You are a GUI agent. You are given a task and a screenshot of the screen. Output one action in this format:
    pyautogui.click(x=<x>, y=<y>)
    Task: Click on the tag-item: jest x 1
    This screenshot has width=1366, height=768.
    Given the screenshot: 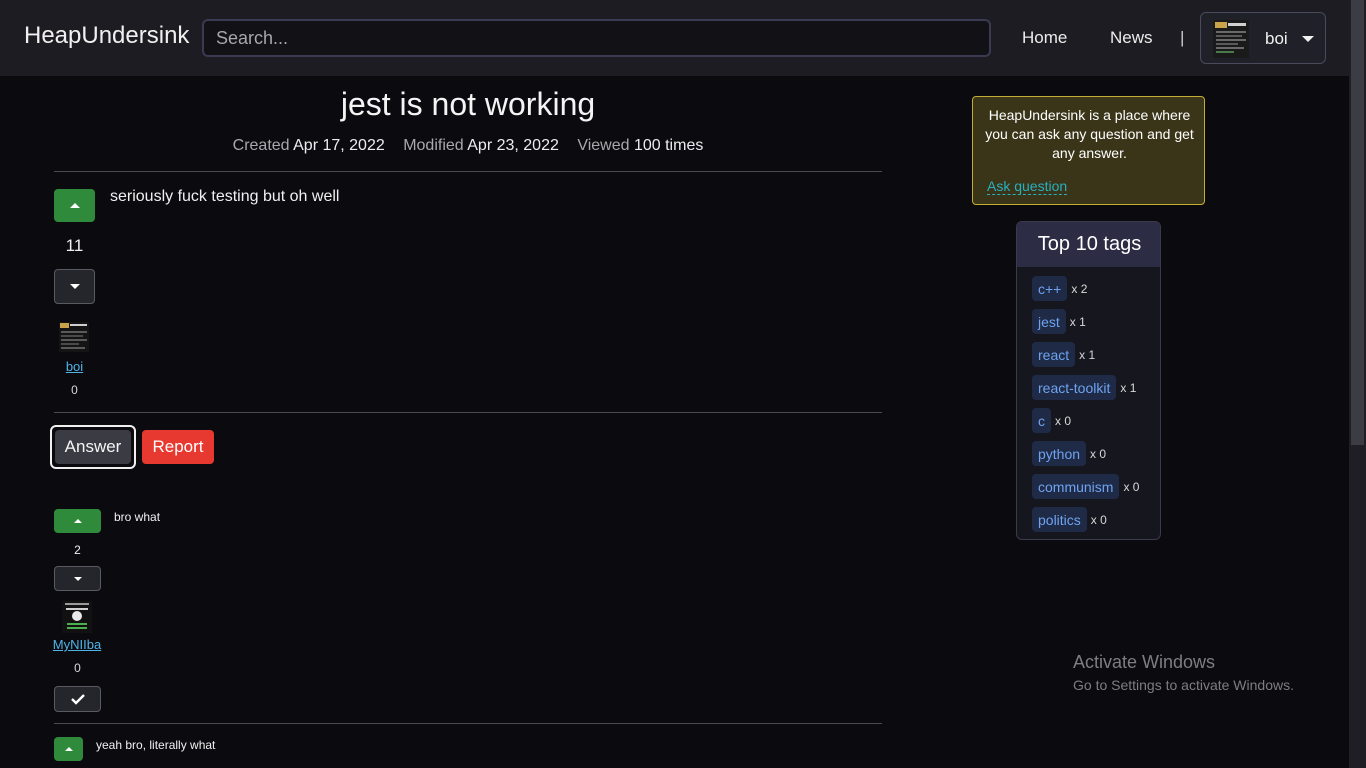 What is the action you would take?
    pyautogui.click(x=1059, y=321)
    